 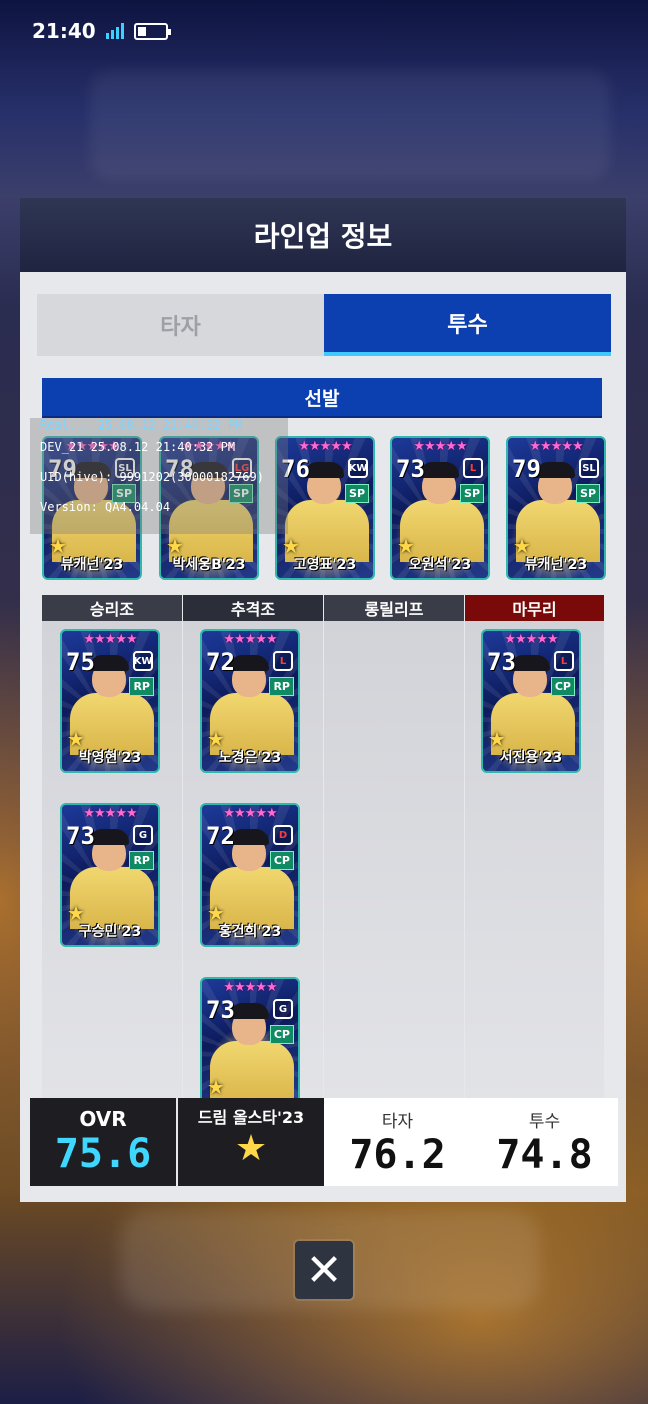 I want to click on team-color-box: 드림 올스타'23 ★, so click(x=251, y=1142).